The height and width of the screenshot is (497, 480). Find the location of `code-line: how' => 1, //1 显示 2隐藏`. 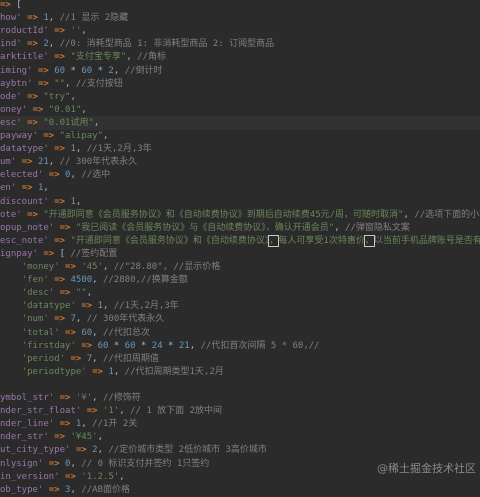

code-line: how' => 1, //1 显示 2隐藏 is located at coordinates (240, 18).